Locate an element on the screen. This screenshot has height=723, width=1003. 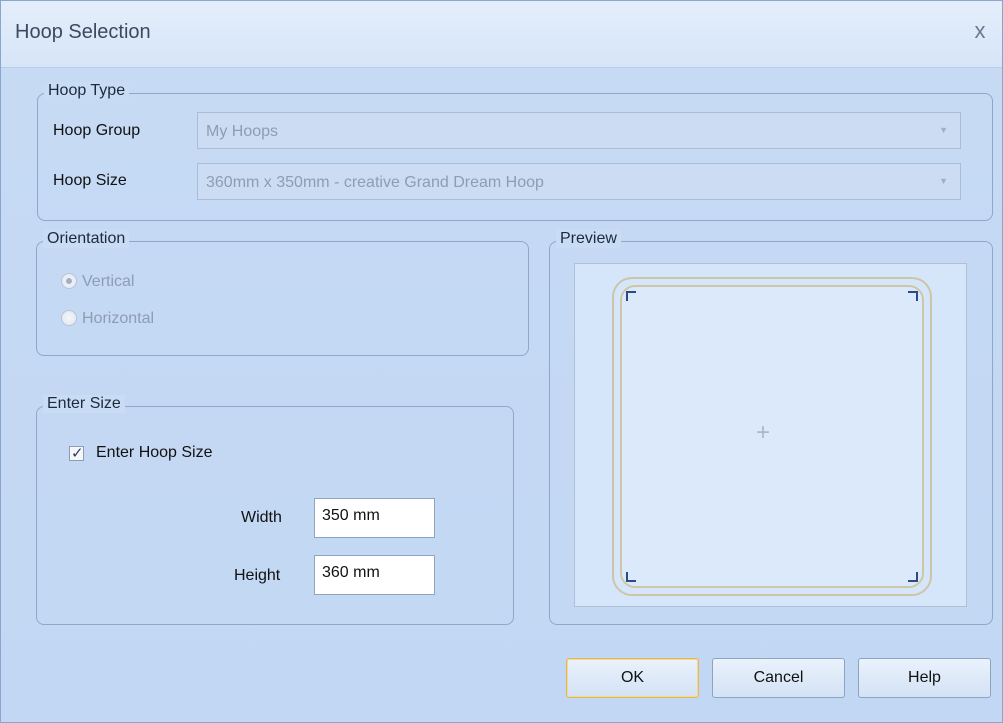
hoop-group-label: Hoop Group is located at coordinates (97, 130).